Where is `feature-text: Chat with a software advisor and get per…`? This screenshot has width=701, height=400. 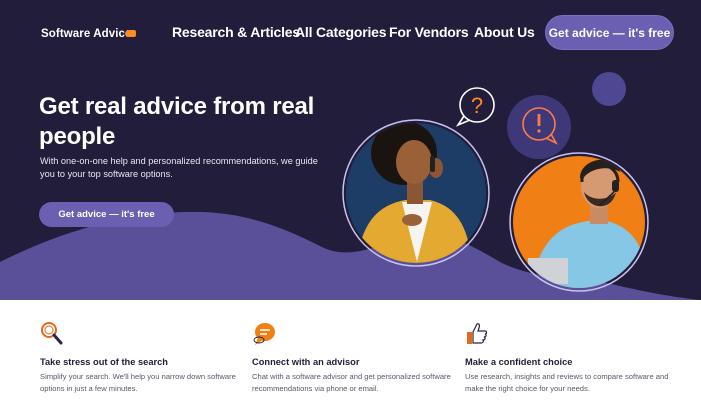 feature-text: Chat with a software advisor and get per… is located at coordinates (351, 382).